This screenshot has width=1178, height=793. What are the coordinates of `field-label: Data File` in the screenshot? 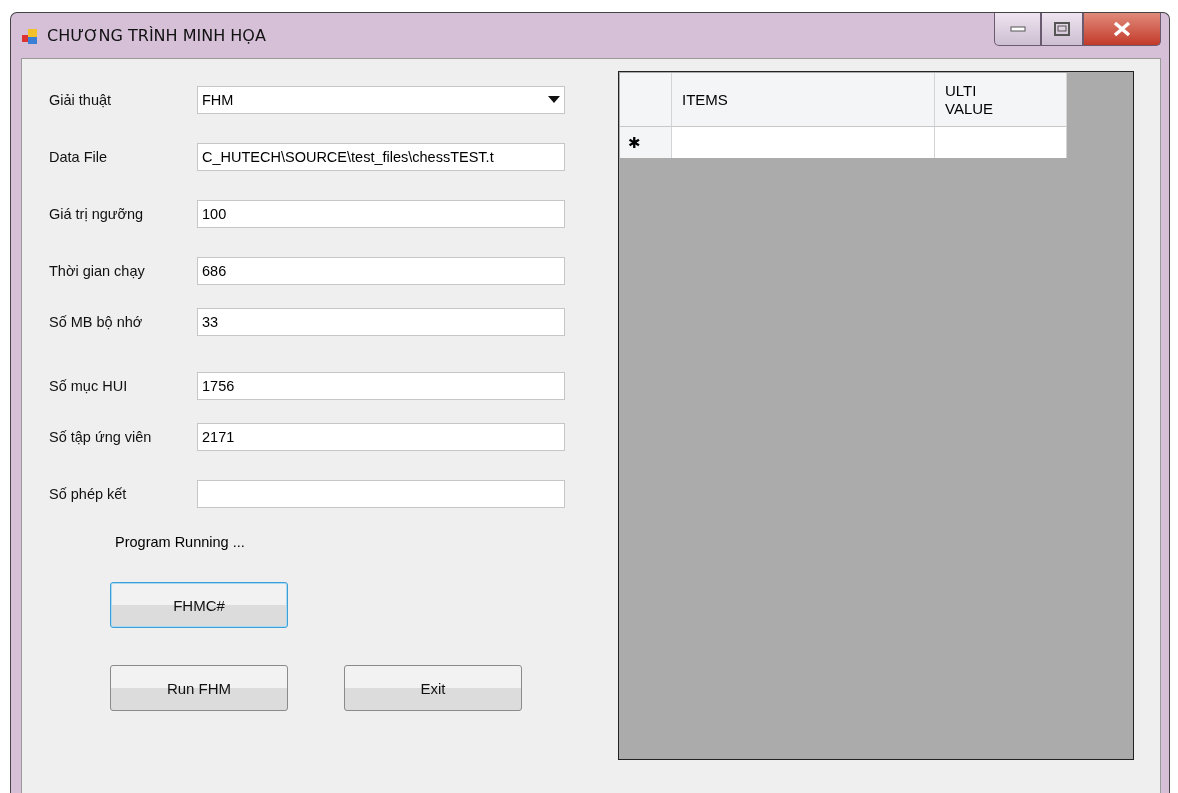 It's located at (79, 156).